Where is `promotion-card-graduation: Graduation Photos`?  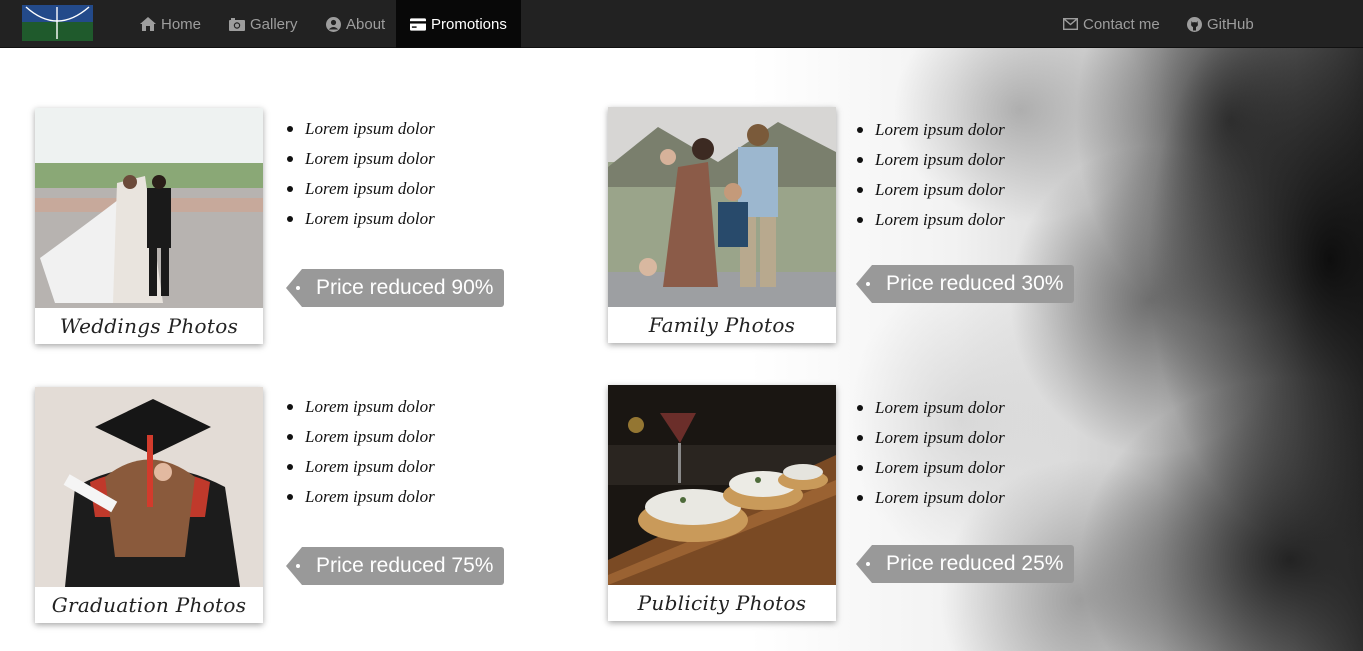
promotion-card-graduation: Graduation Photos is located at coordinates (149, 505).